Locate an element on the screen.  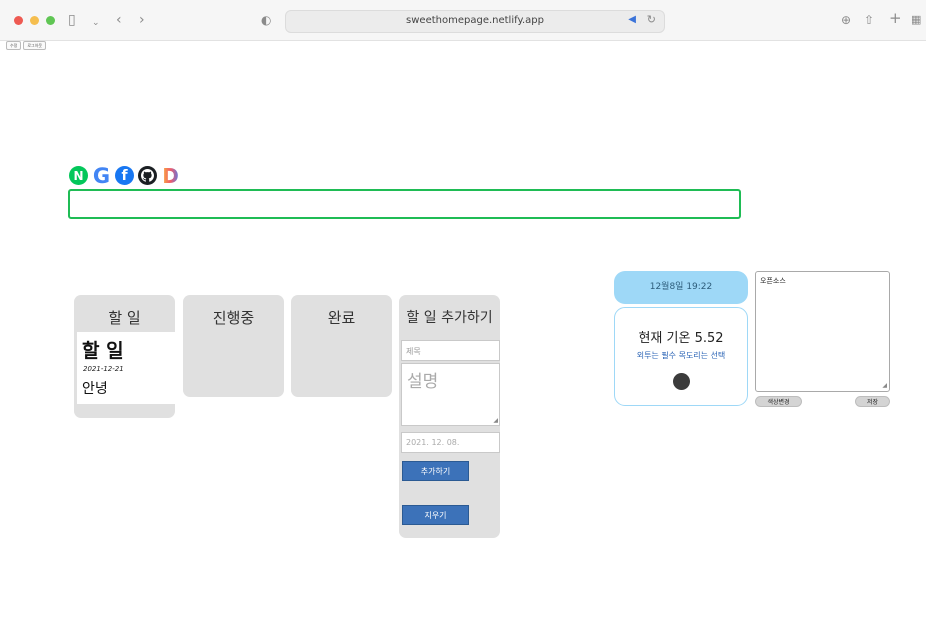
weather-advice: 외투는 필수 목도리는 선택 is located at coordinates (681, 355).